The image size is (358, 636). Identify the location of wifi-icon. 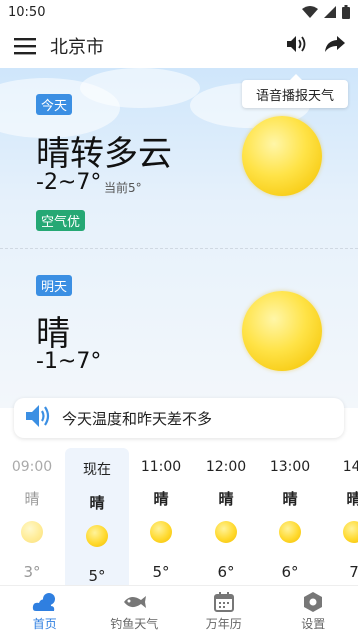
(310, 12).